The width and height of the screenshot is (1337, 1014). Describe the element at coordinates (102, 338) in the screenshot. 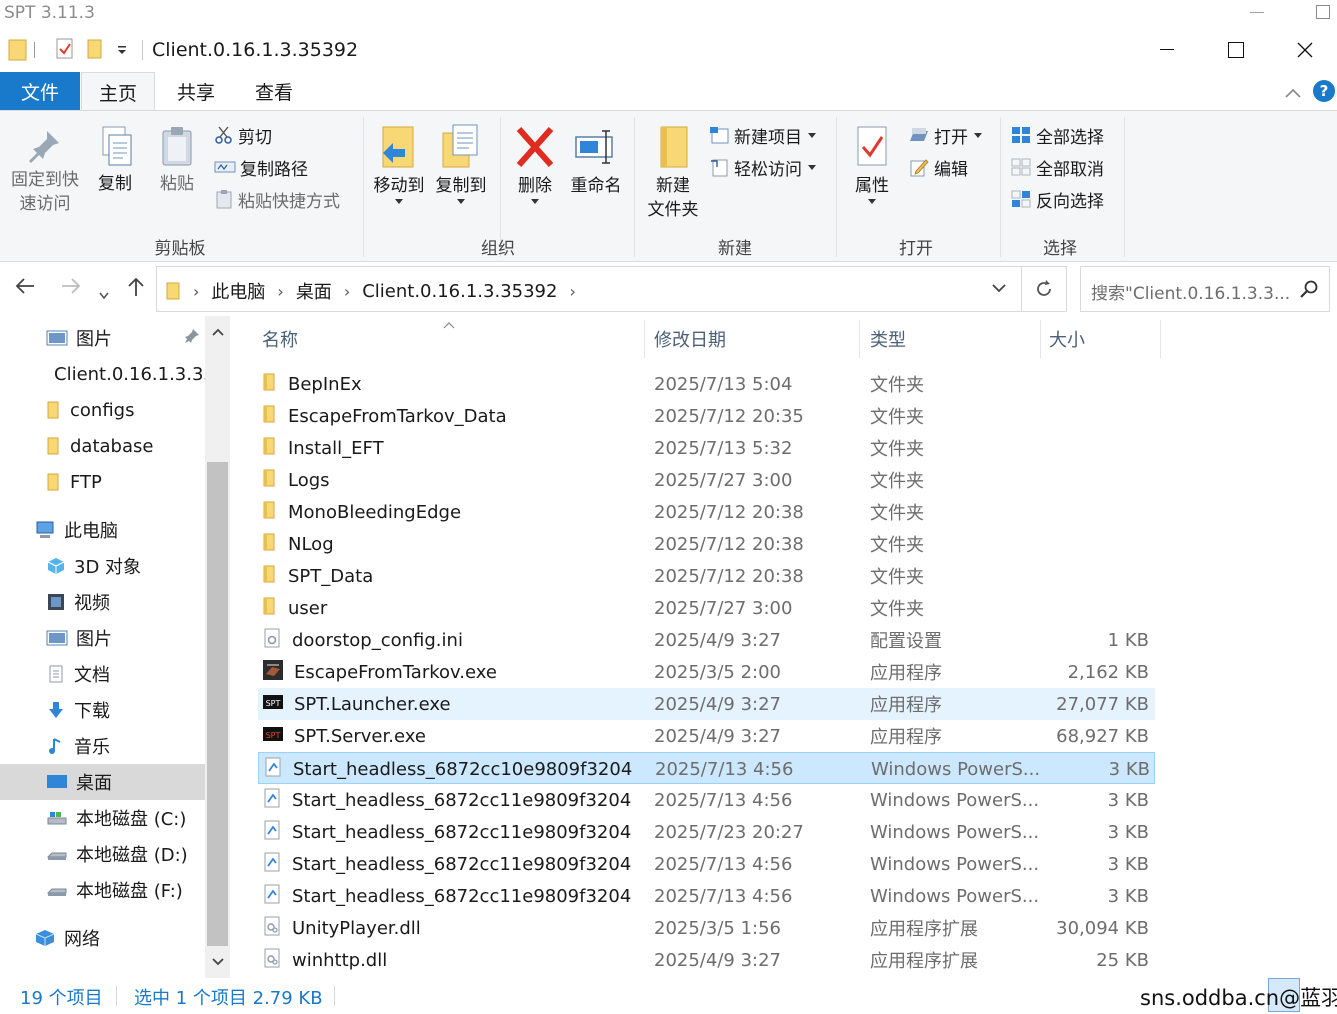

I see `nav-item-pictures-quick: 图片` at that location.